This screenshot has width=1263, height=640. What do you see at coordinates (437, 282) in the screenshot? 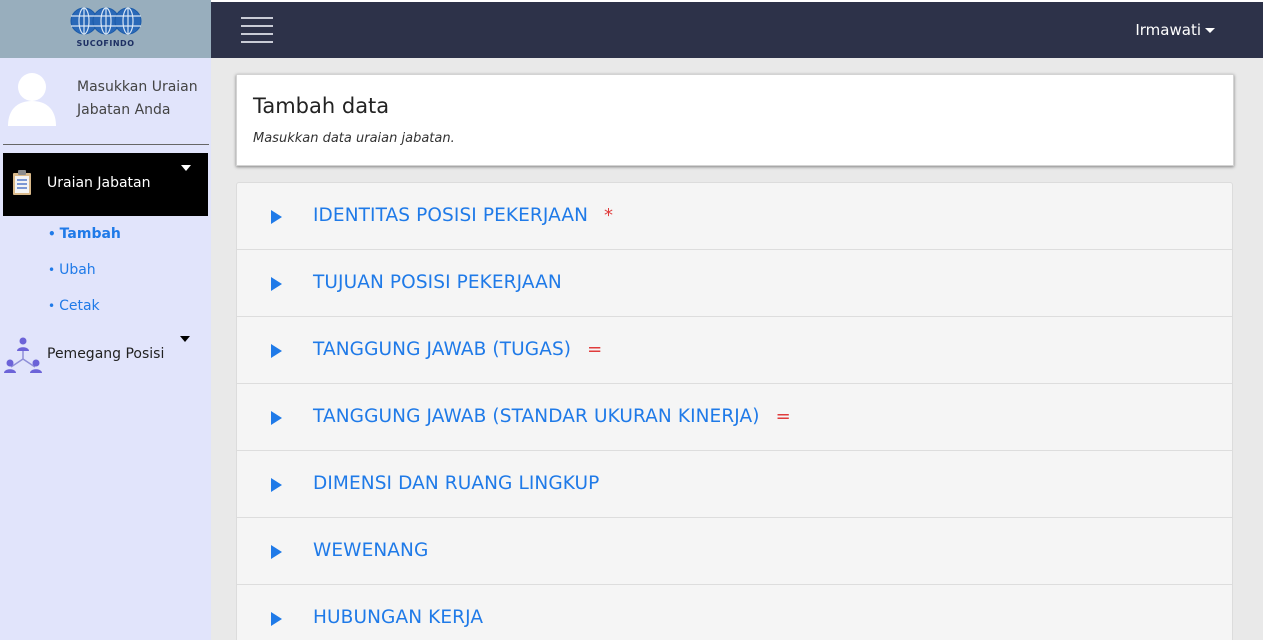
I see `accordion-item-title: TUJUAN POSISI PEKERJAAN` at bounding box center [437, 282].